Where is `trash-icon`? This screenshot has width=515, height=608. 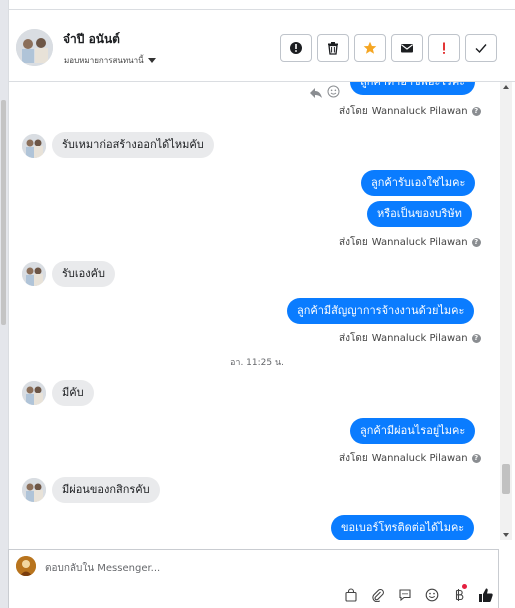
trash-icon is located at coordinates (333, 48).